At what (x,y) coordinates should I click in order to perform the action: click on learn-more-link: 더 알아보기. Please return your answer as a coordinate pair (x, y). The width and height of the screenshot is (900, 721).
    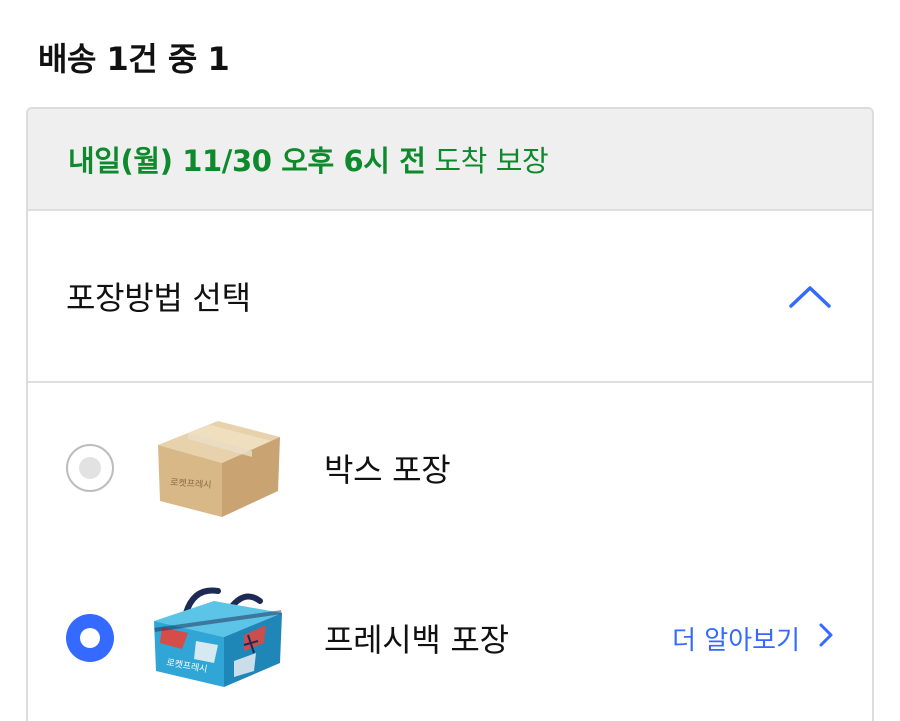
    Looking at the image, I should click on (753, 638).